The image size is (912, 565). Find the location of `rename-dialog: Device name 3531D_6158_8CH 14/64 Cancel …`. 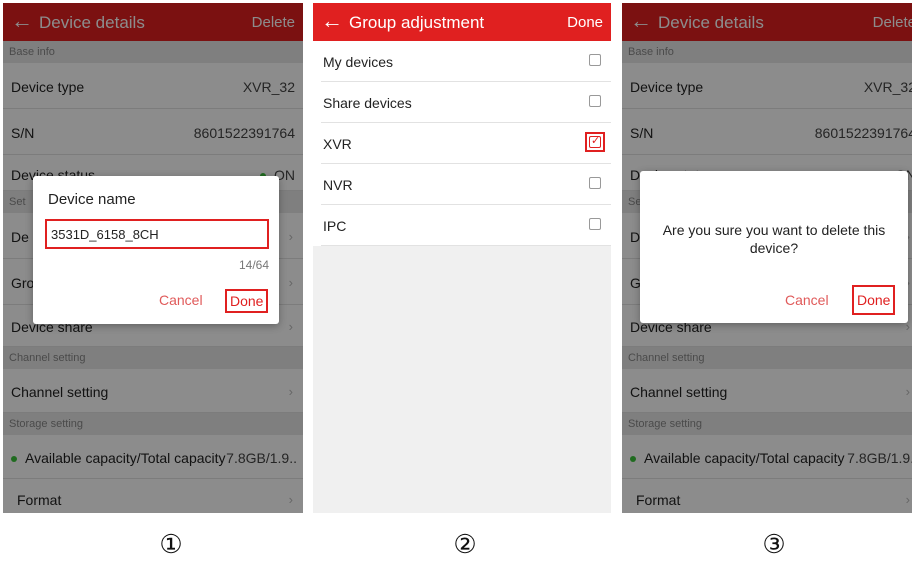

rename-dialog: Device name 3531D_6158_8CH 14/64 Cancel … is located at coordinates (156, 250).